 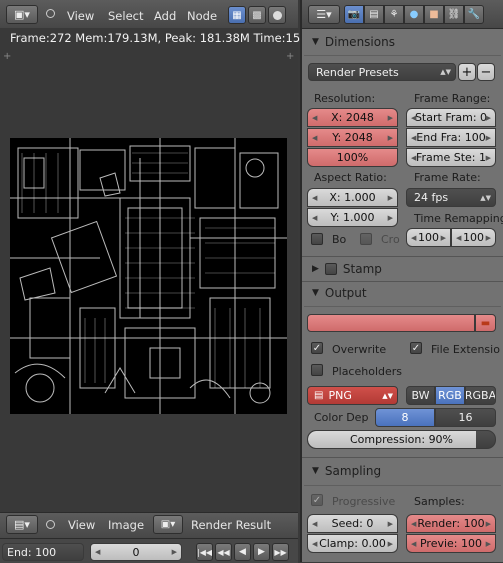 What do you see at coordinates (474, 14) in the screenshot?
I see `modifiers-tab-wrench-icon: 🔧` at bounding box center [474, 14].